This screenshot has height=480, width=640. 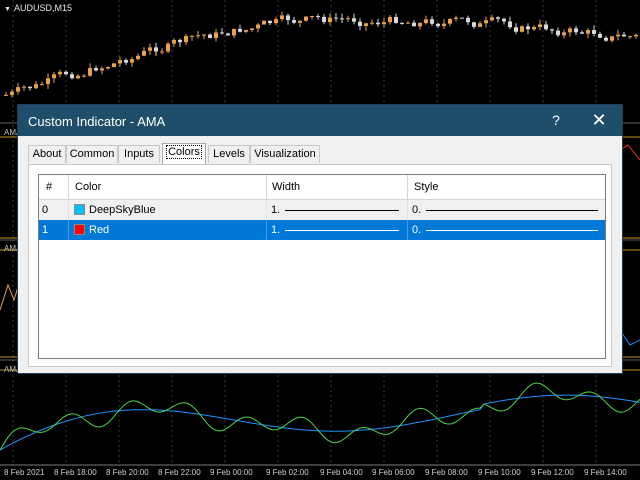 What do you see at coordinates (122, 210) in the screenshot?
I see `color-name: DeepSkyBlue` at bounding box center [122, 210].